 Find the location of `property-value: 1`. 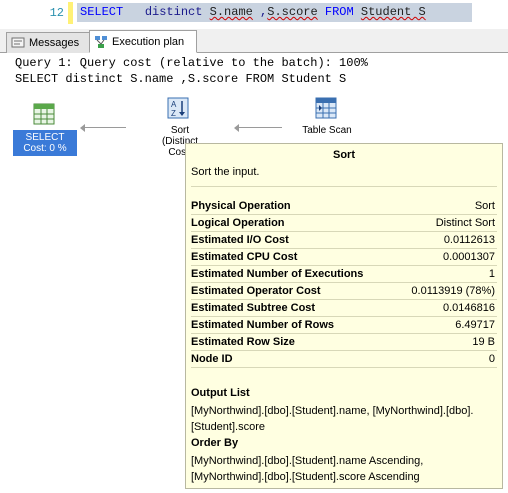

property-value: 1 is located at coordinates (491, 274).